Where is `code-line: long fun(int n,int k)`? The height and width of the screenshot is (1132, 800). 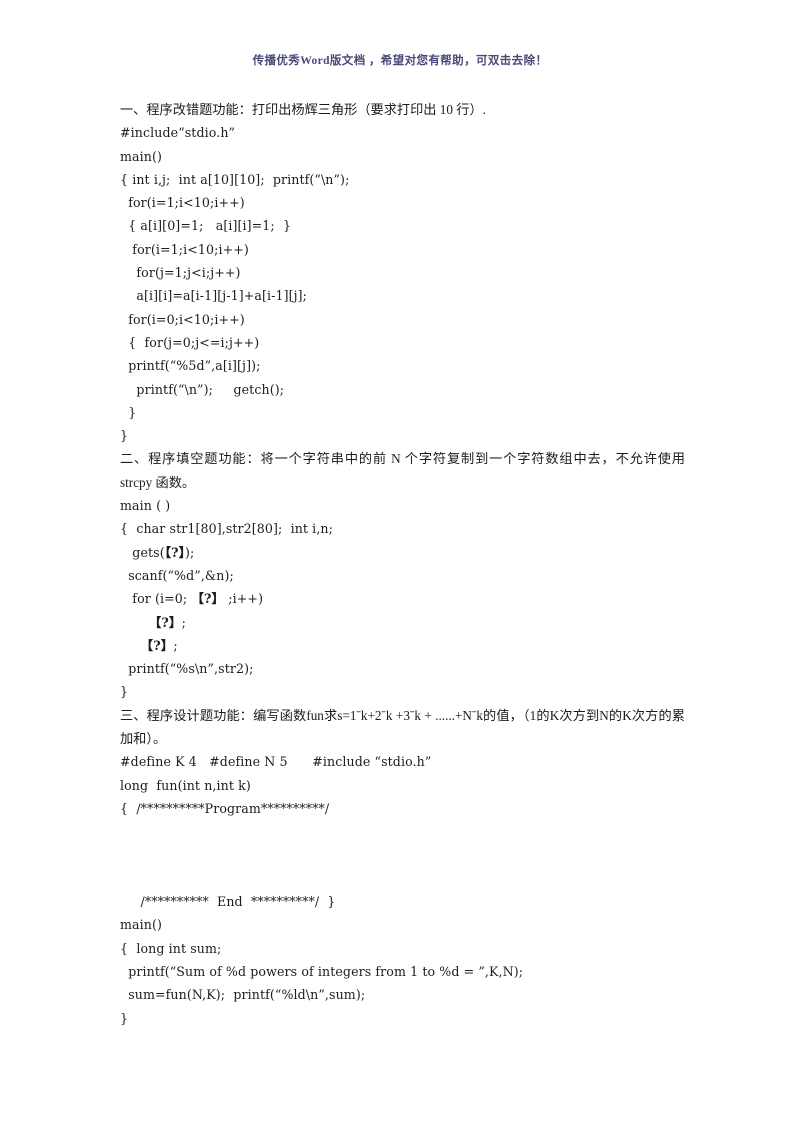
code-line: long fun(int n,int k) is located at coordinates (185, 785).